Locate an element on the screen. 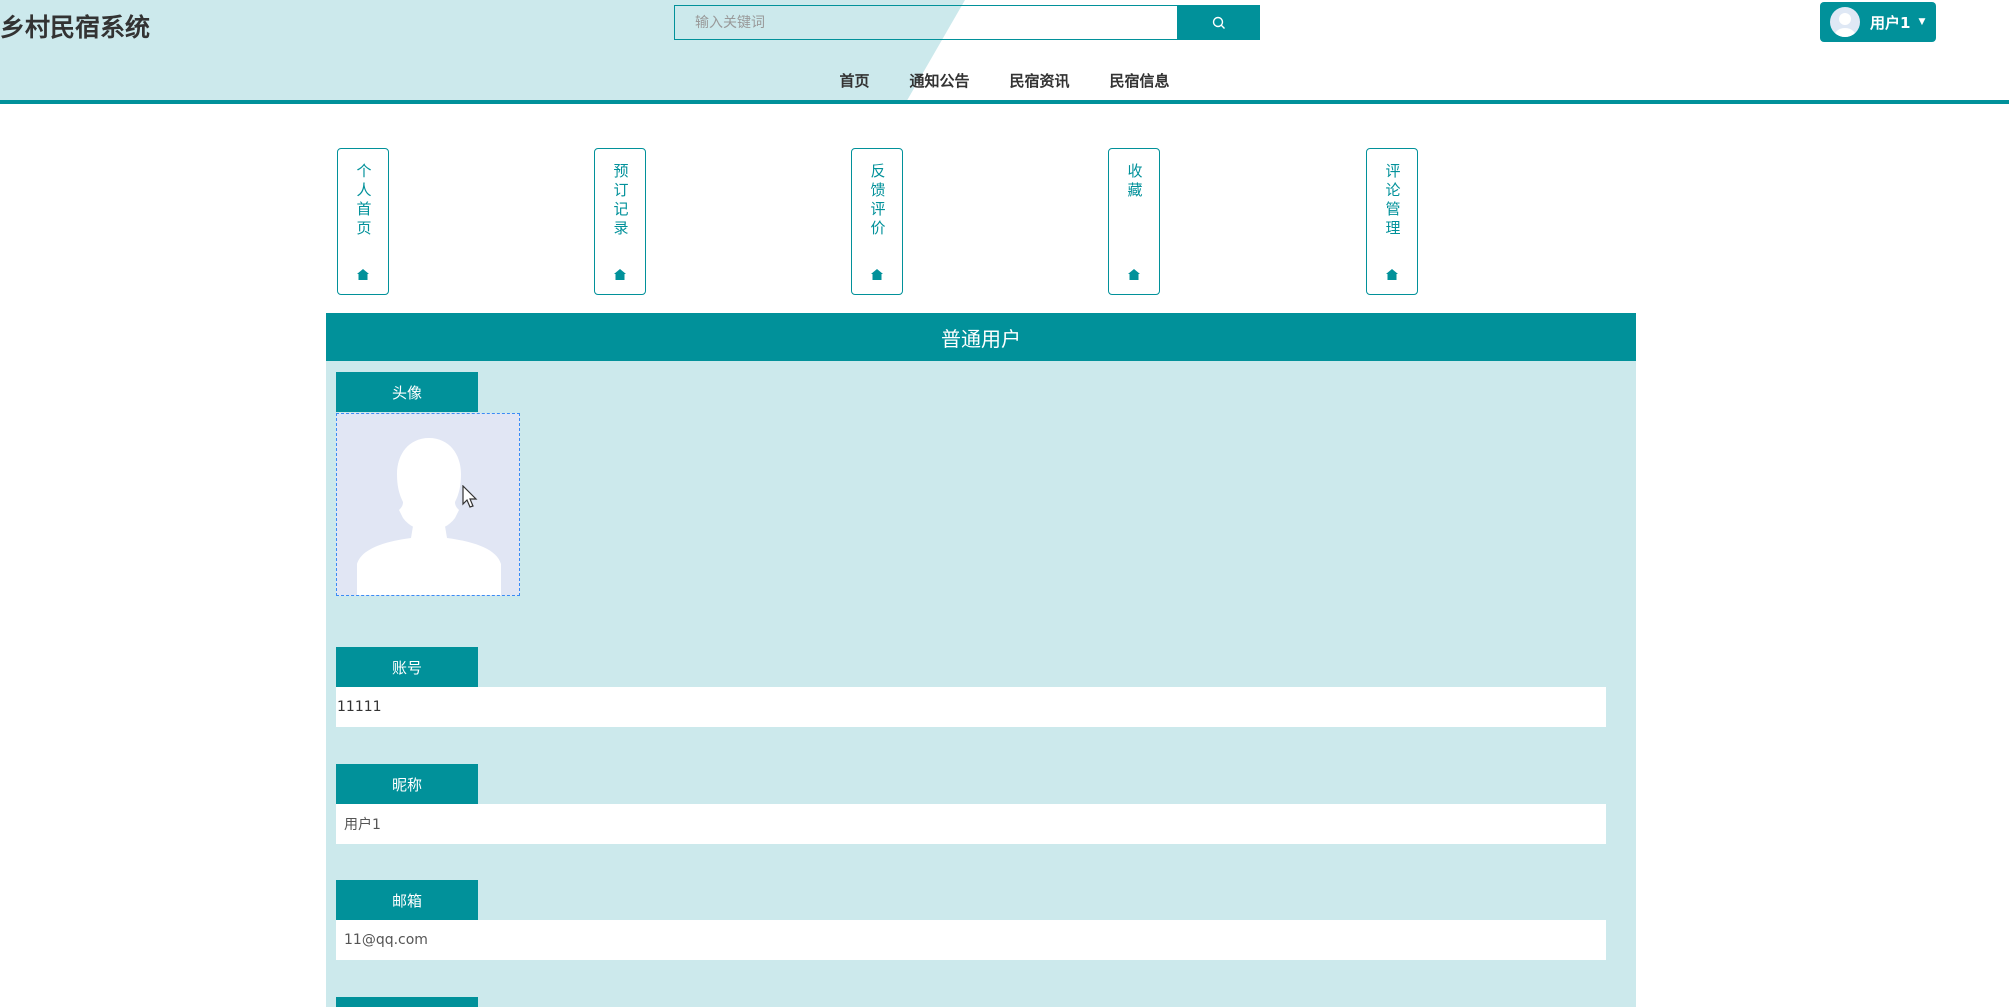  nav-item-notices: 通知公告 is located at coordinates (939, 83).